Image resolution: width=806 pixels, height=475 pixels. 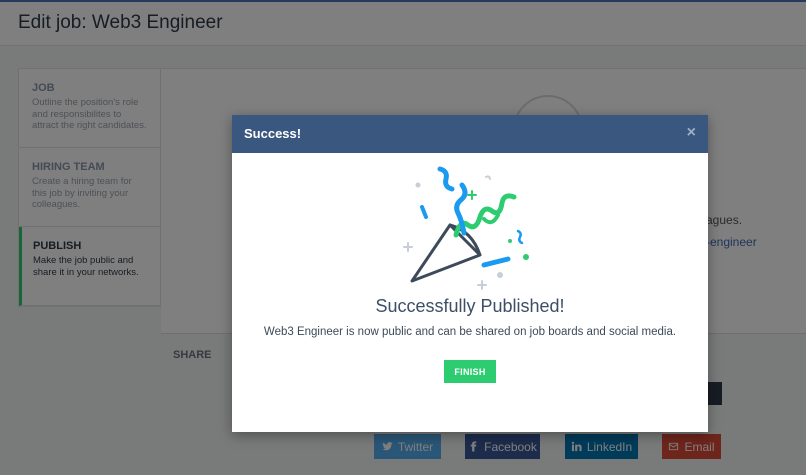 I want to click on finish-button: FINISH, so click(x=470, y=371).